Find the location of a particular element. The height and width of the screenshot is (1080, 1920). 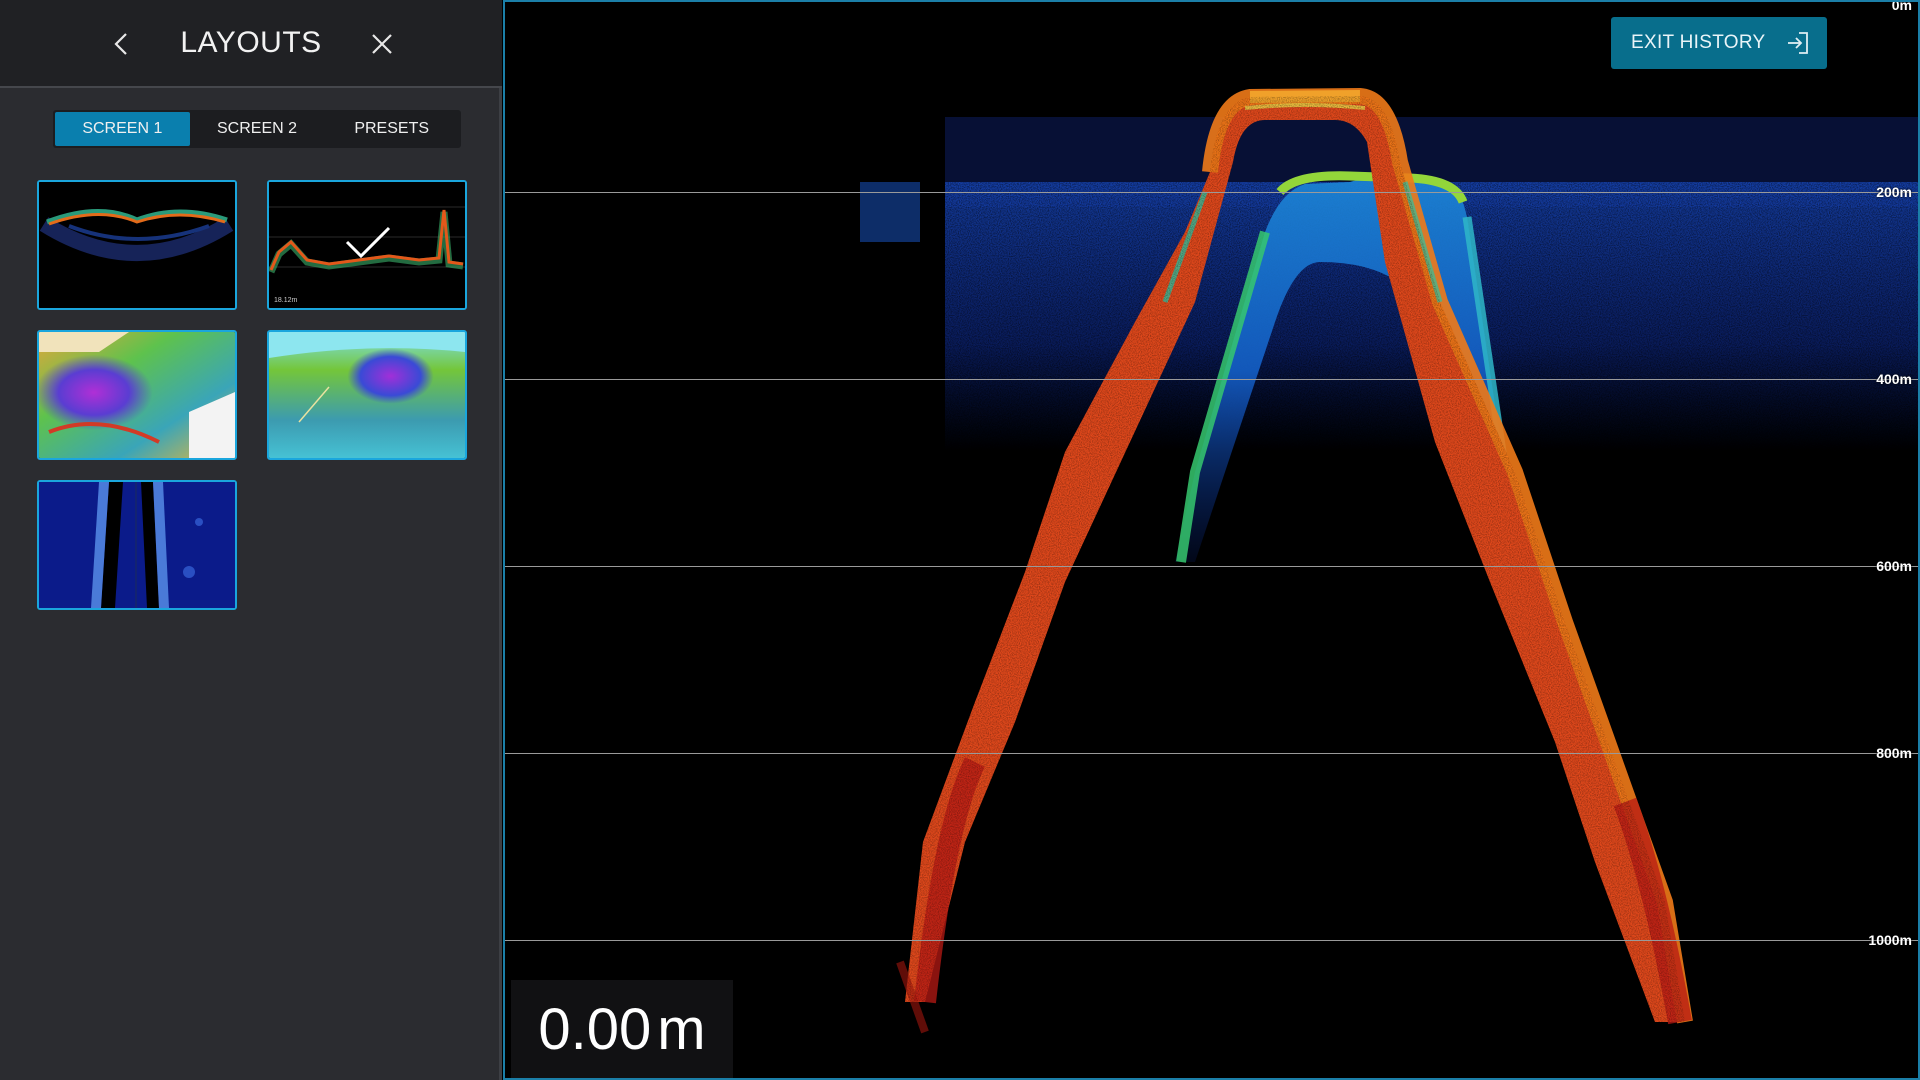

tab-screen-1: SCREEN 1 is located at coordinates (122, 129).